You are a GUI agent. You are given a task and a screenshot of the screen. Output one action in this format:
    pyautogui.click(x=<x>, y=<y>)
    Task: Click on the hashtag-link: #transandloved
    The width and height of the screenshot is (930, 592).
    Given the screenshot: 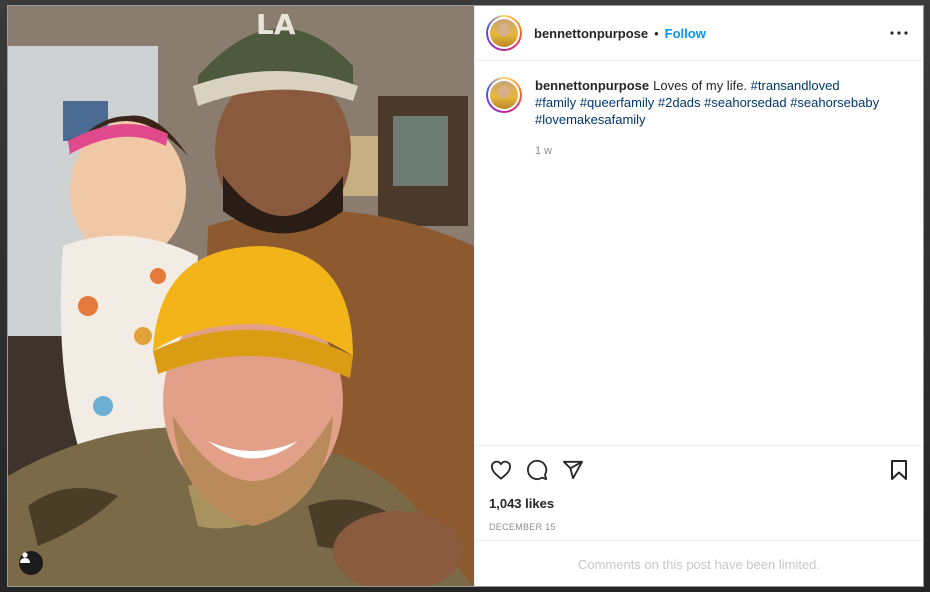 What is the action you would take?
    pyautogui.click(x=795, y=85)
    